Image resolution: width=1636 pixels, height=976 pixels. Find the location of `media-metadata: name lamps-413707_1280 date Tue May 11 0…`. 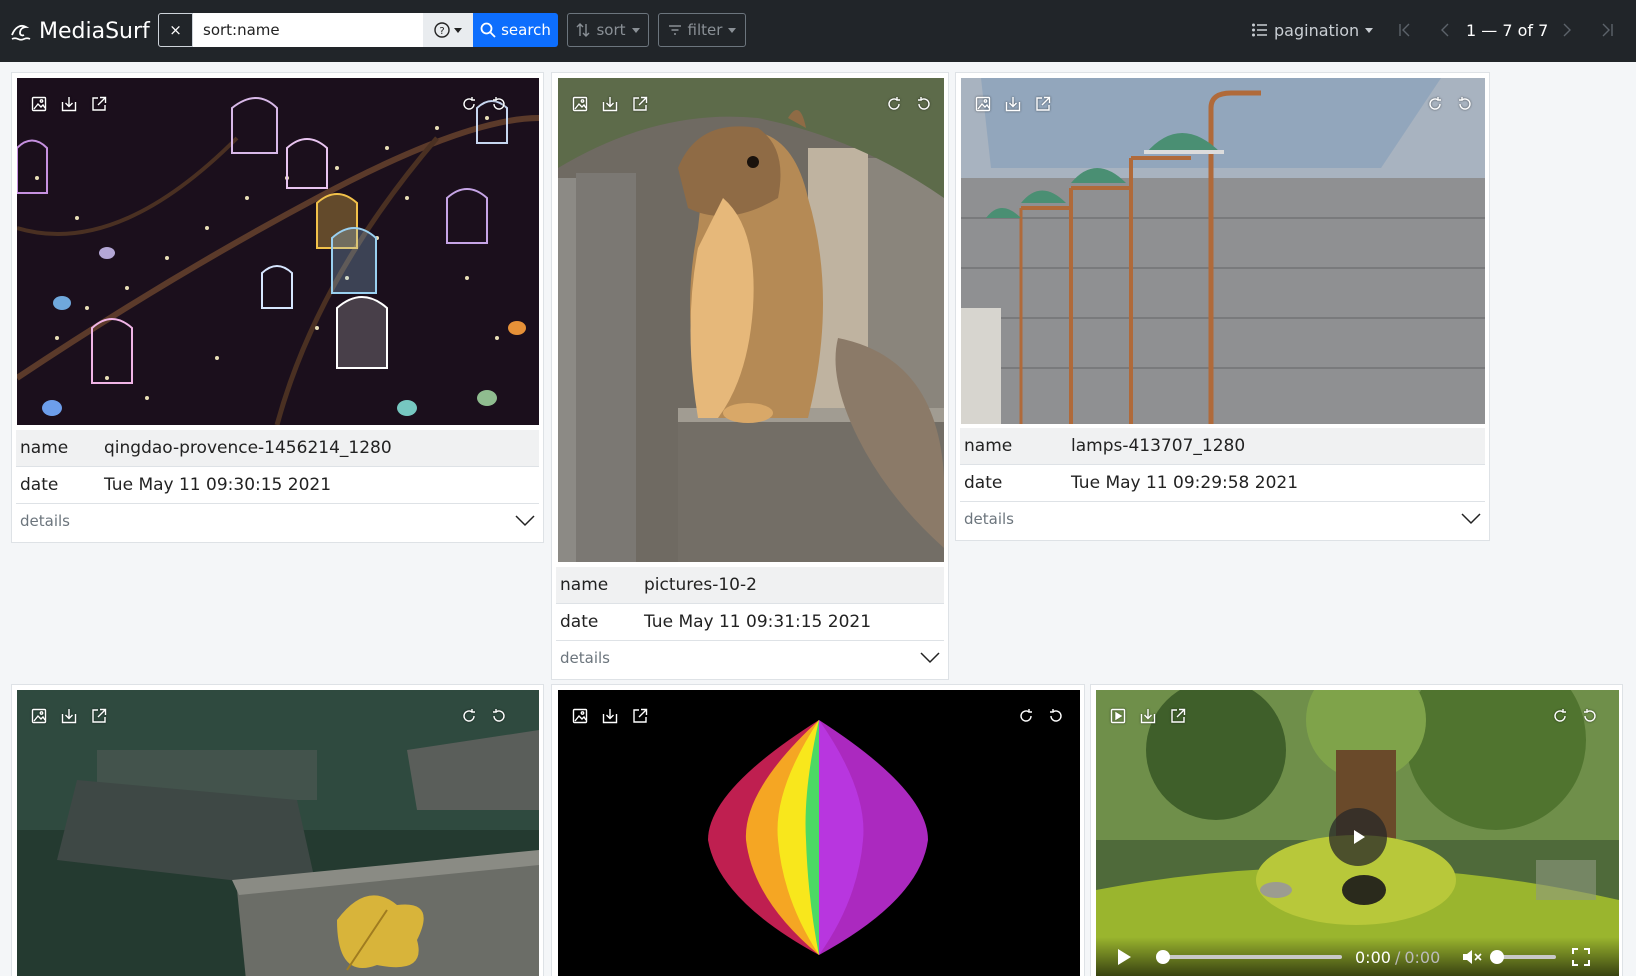

media-metadata: name lamps-413707_1280 date Tue May 11 0… is located at coordinates (1222, 482).